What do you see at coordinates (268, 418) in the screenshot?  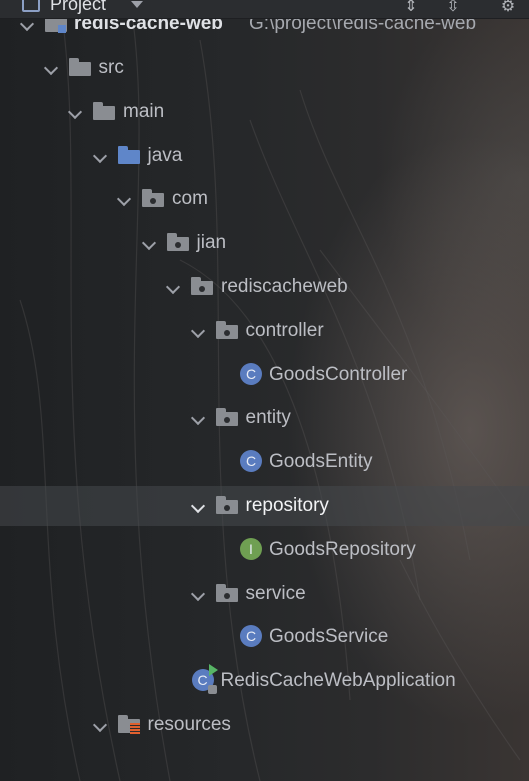 I see `tree-node-label: entity` at bounding box center [268, 418].